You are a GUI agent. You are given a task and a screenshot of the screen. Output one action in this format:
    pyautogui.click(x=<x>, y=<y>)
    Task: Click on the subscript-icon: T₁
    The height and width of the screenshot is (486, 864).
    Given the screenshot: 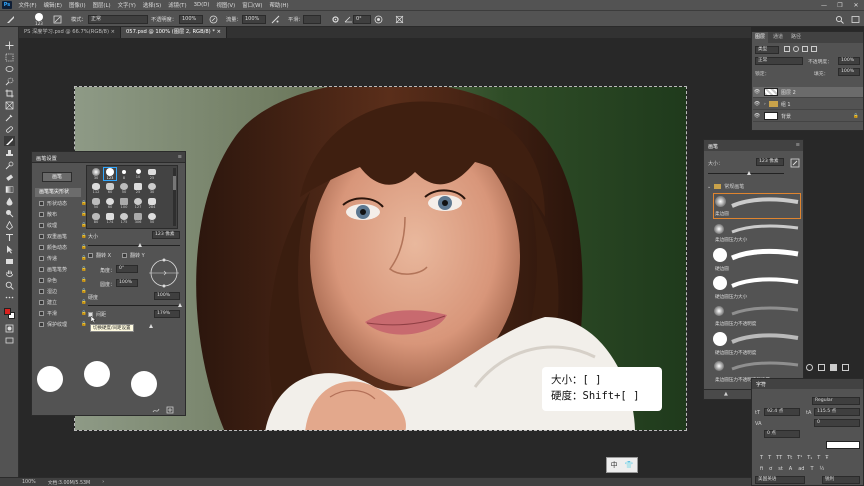 What is the action you would take?
    pyautogui.click(x=809, y=459)
    